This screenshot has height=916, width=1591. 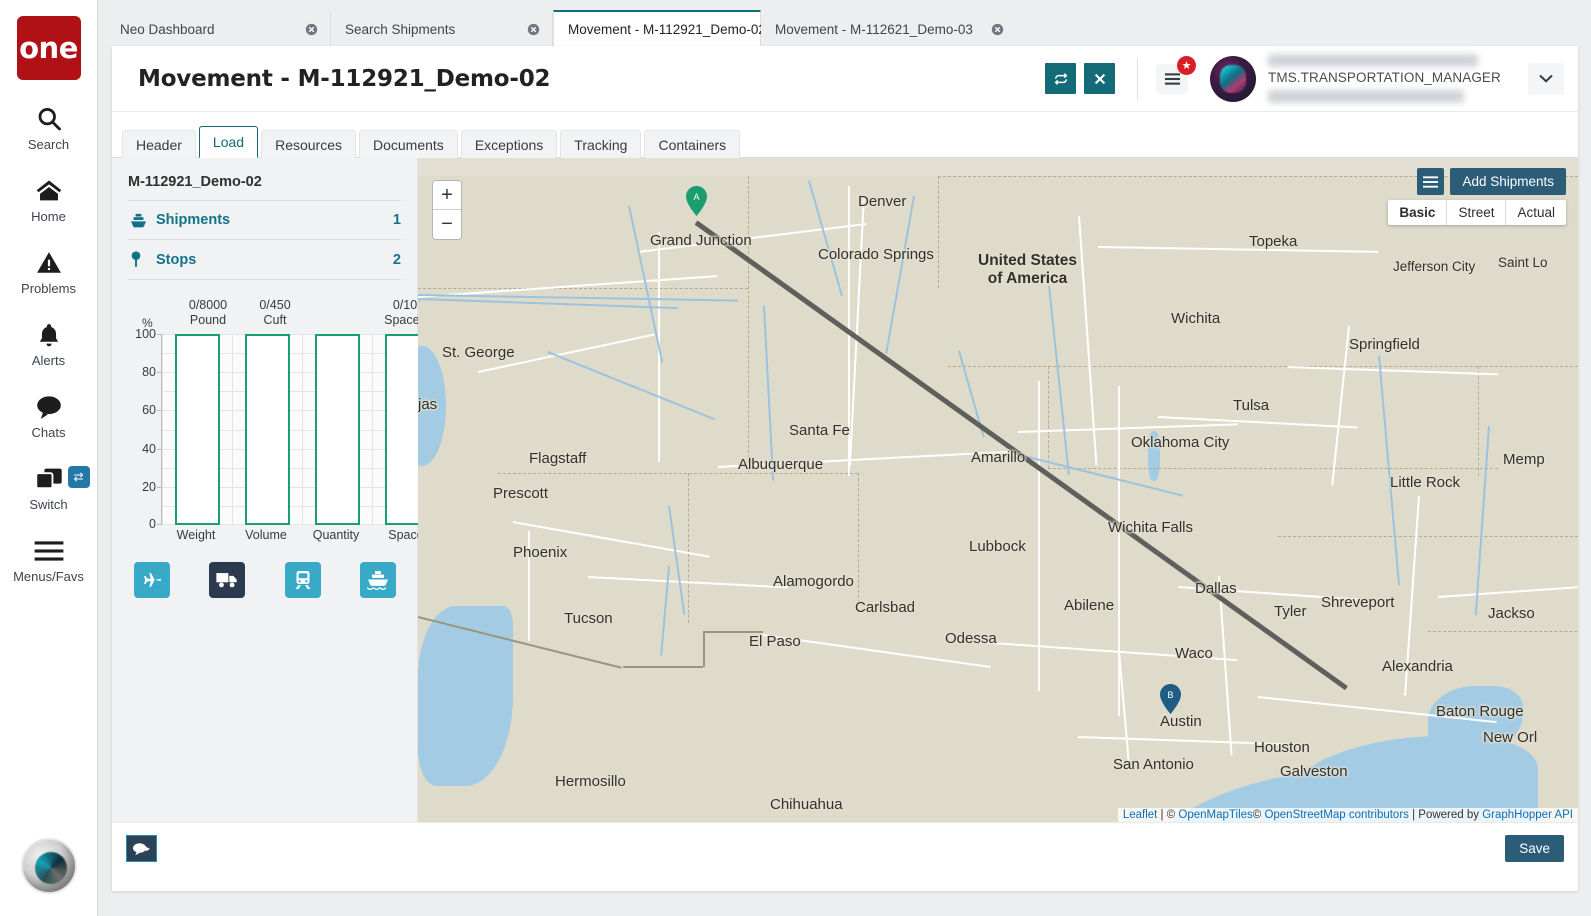 I want to click on sidebar-item-shipments: Shipments 1, so click(x=264, y=220).